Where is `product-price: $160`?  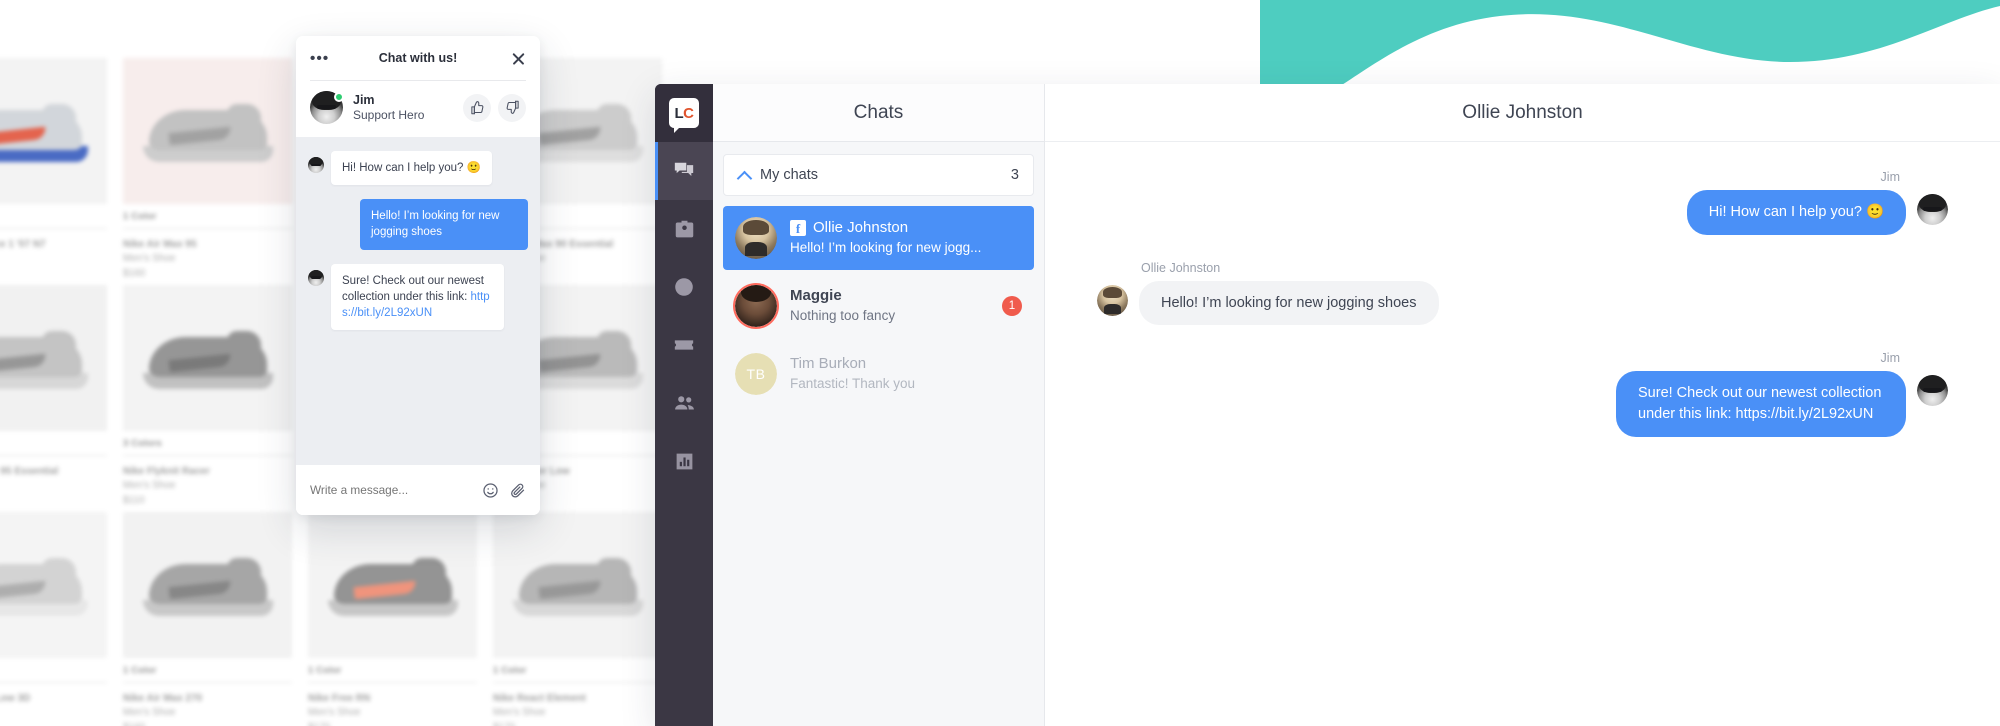
product-price: $160 is located at coordinates (207, 723).